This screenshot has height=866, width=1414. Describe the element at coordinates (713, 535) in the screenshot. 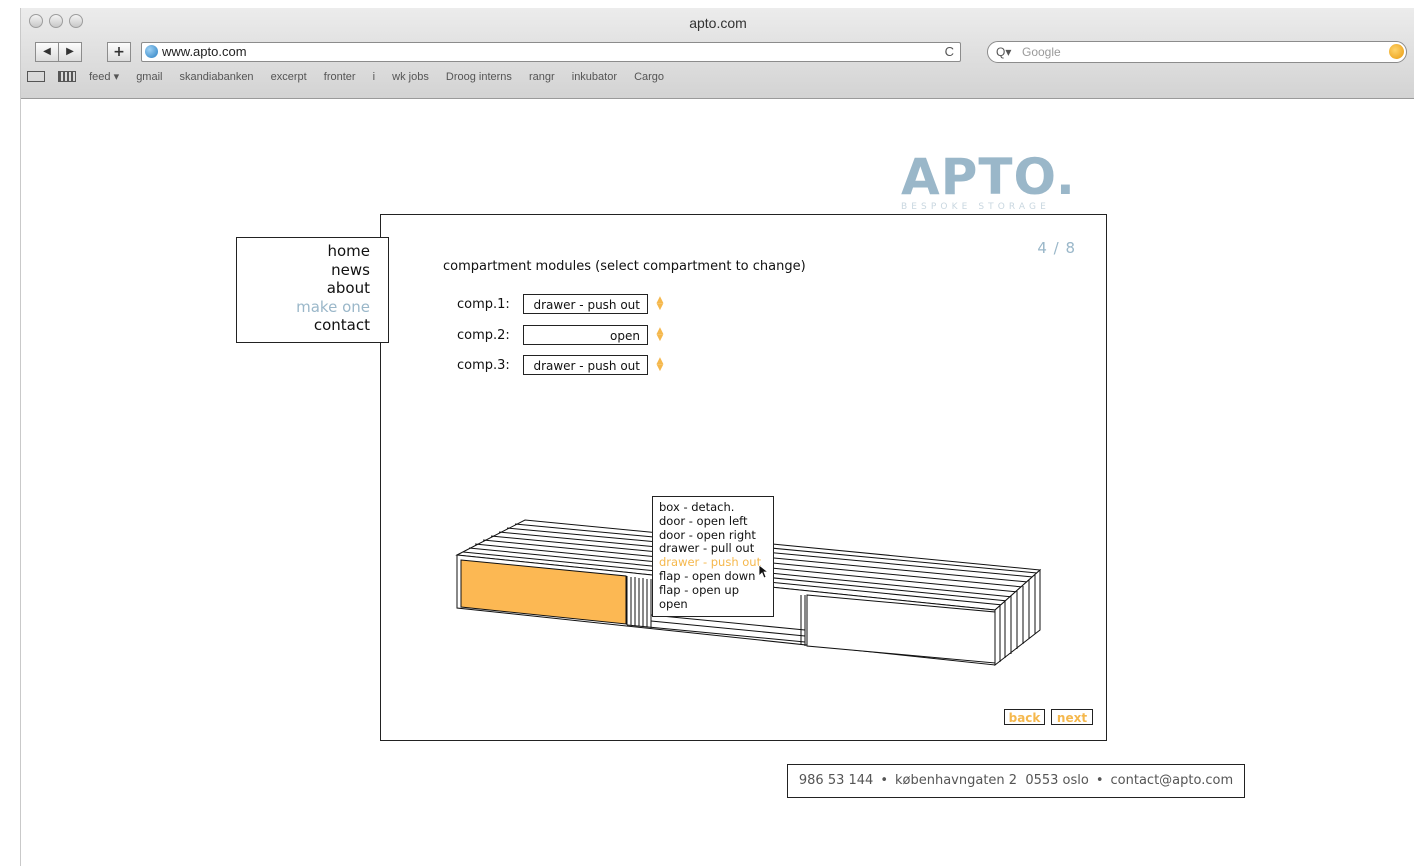

I see `dropdown-option: door - open right` at that location.